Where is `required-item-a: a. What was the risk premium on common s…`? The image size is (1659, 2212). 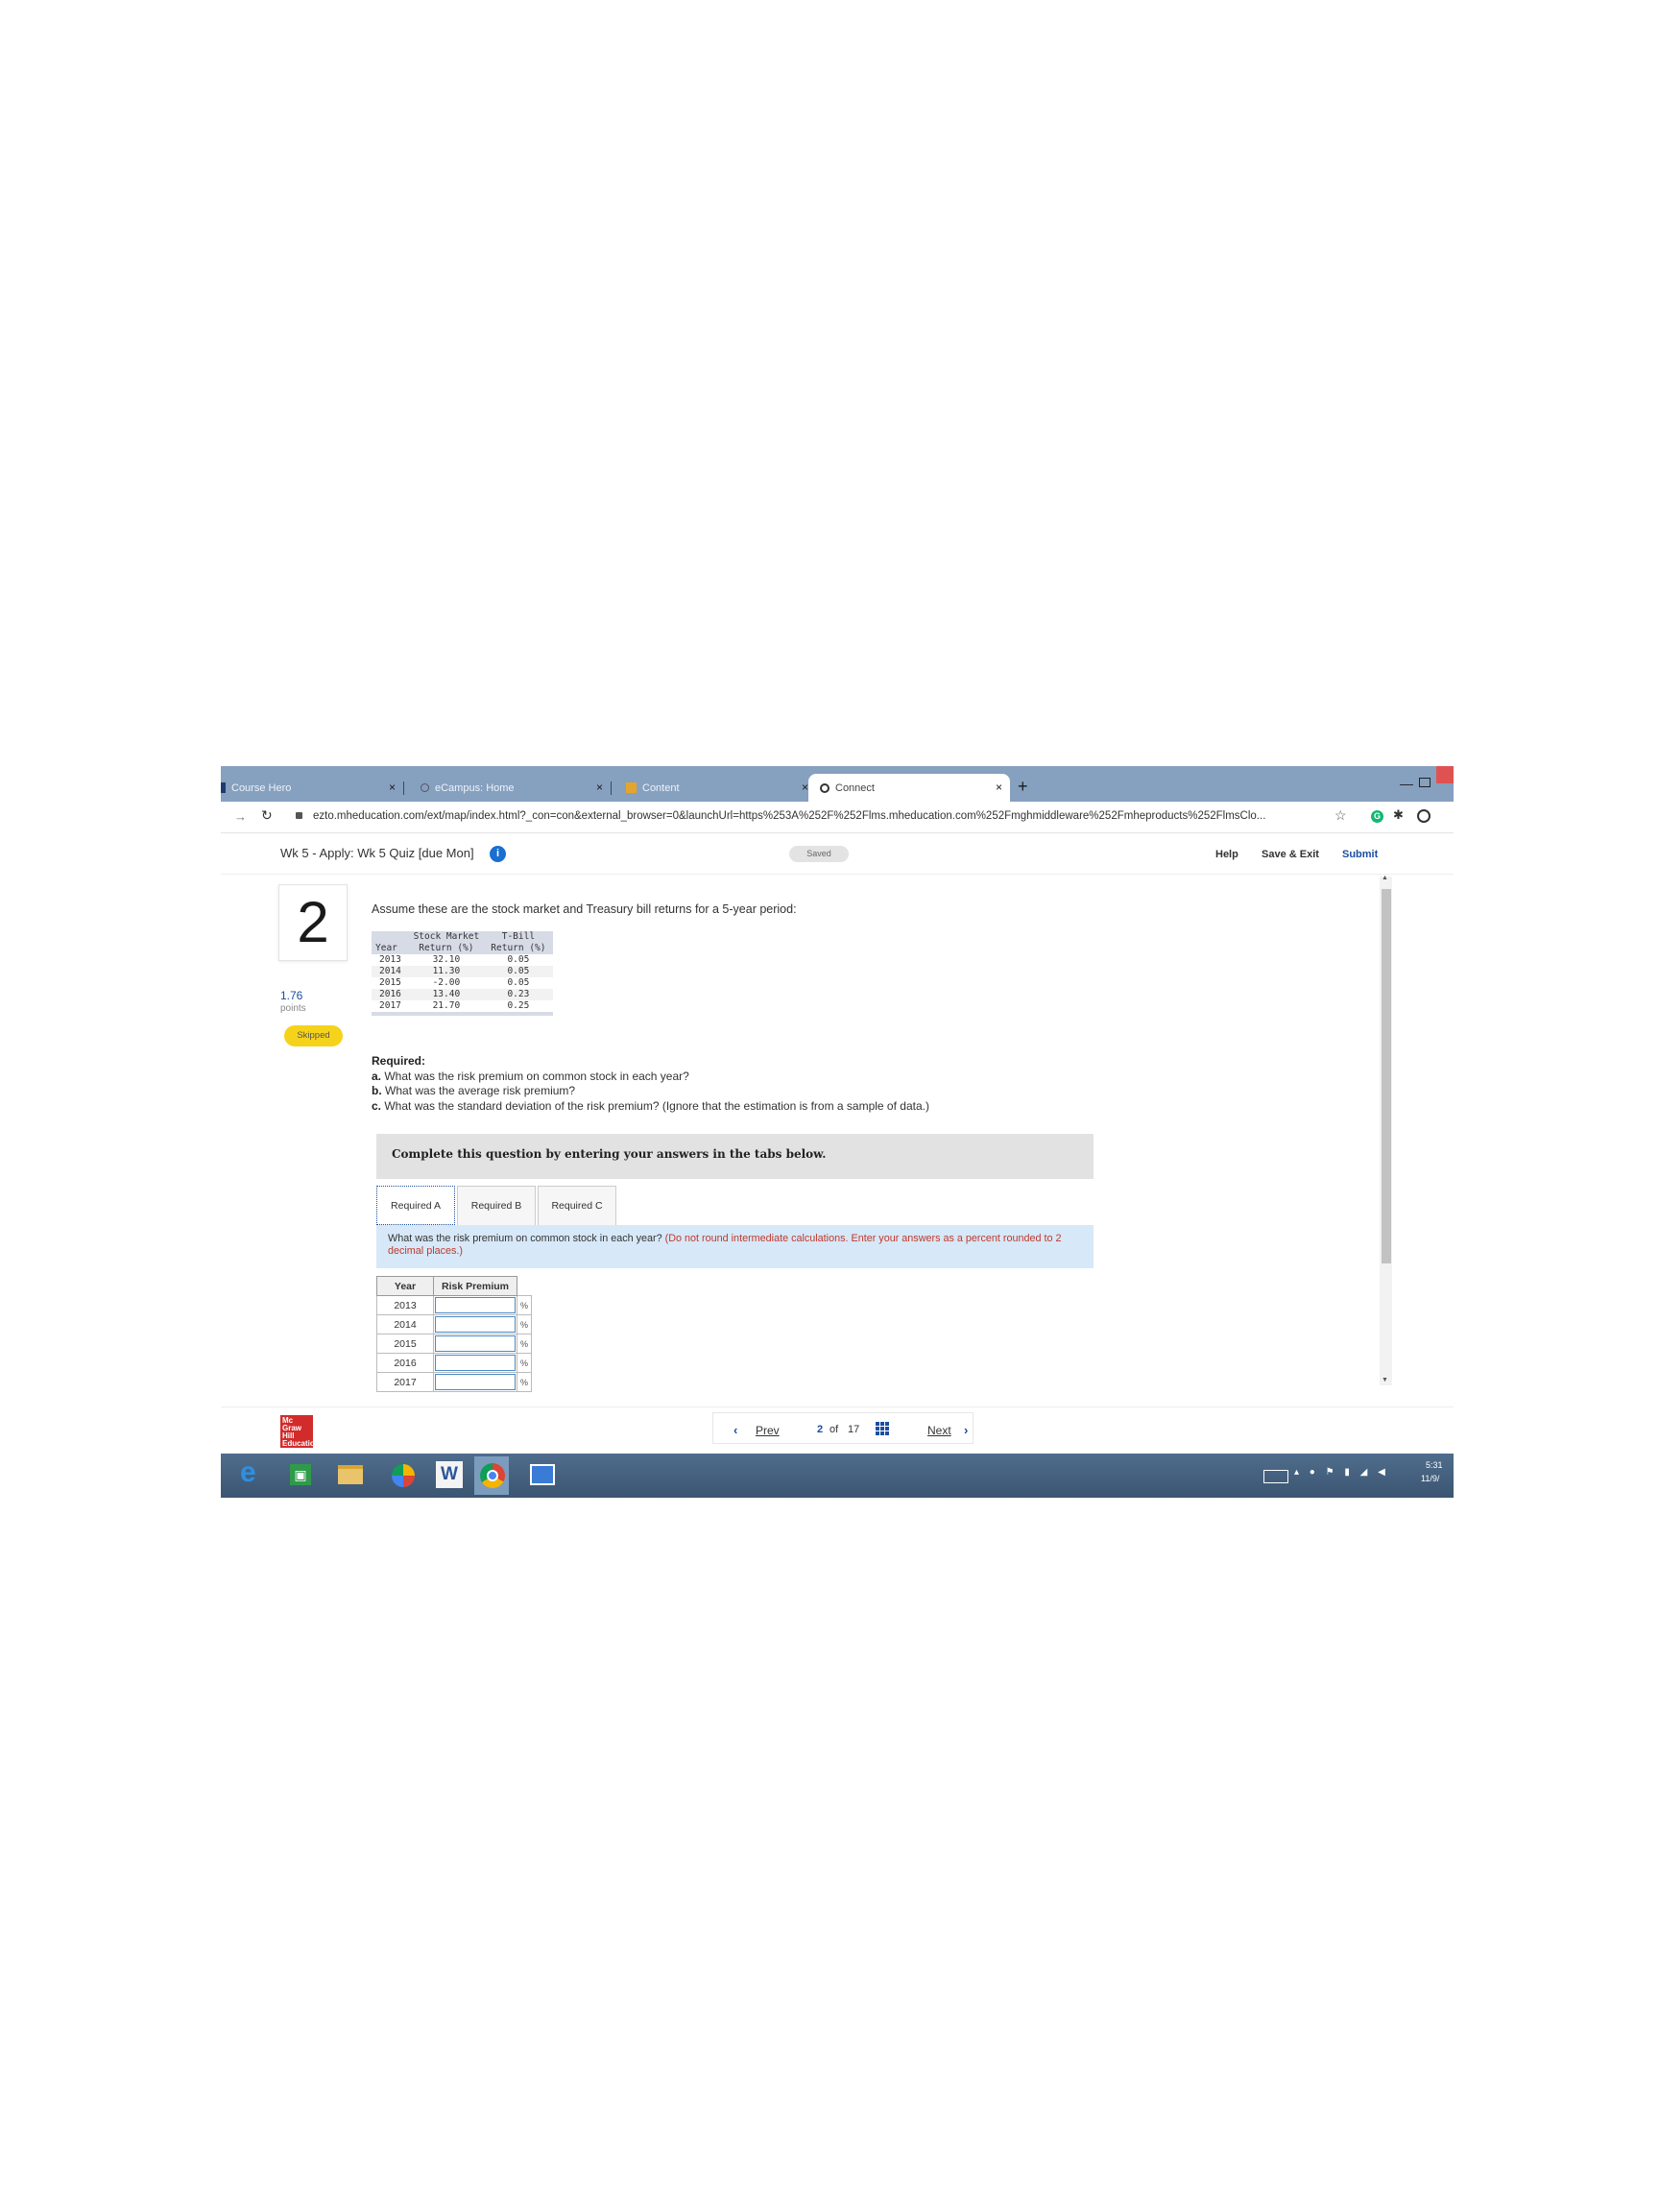 required-item-a: a. What was the risk premium on common s… is located at coordinates (650, 1077).